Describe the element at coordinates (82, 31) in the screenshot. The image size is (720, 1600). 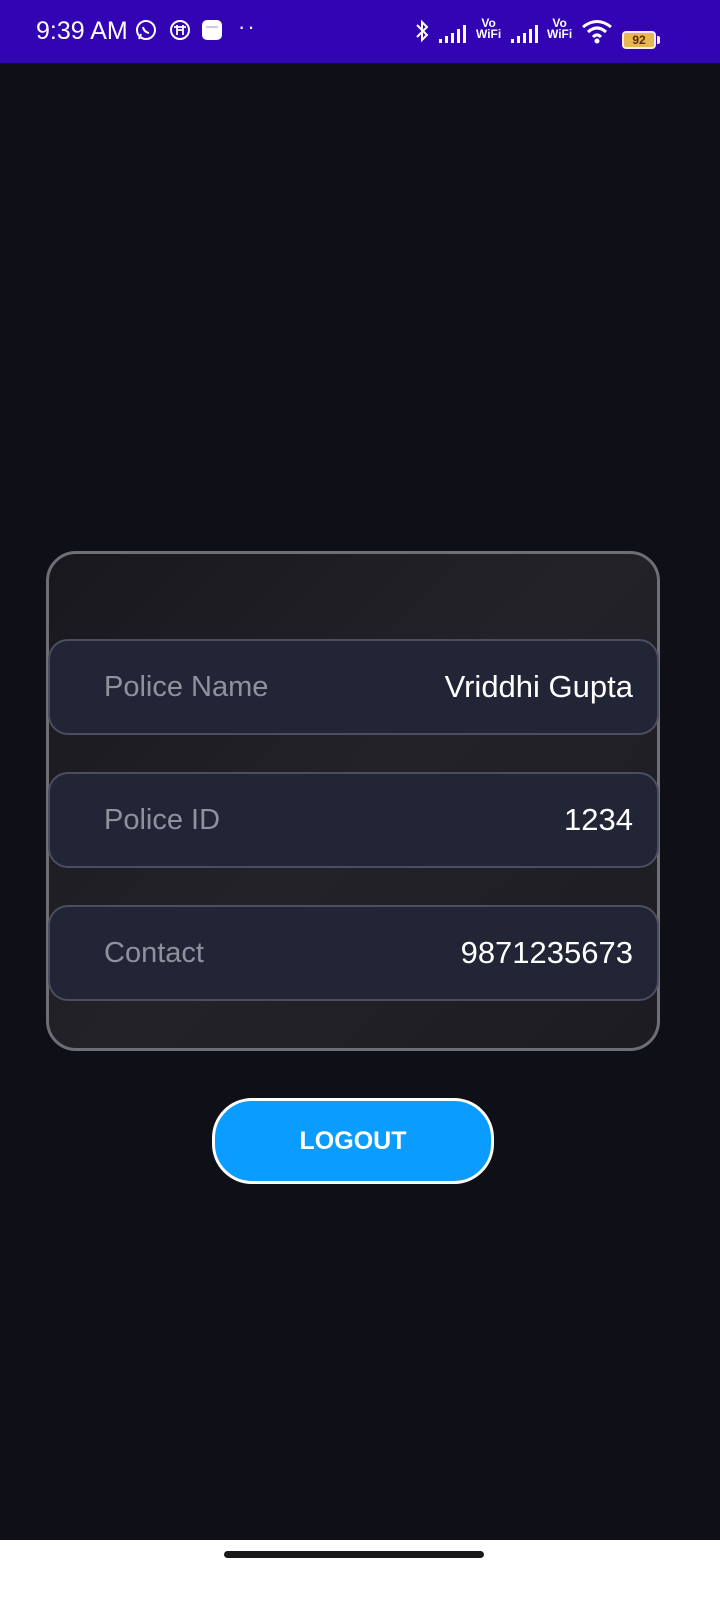
I see `status-time: 9:39 AM` at that location.